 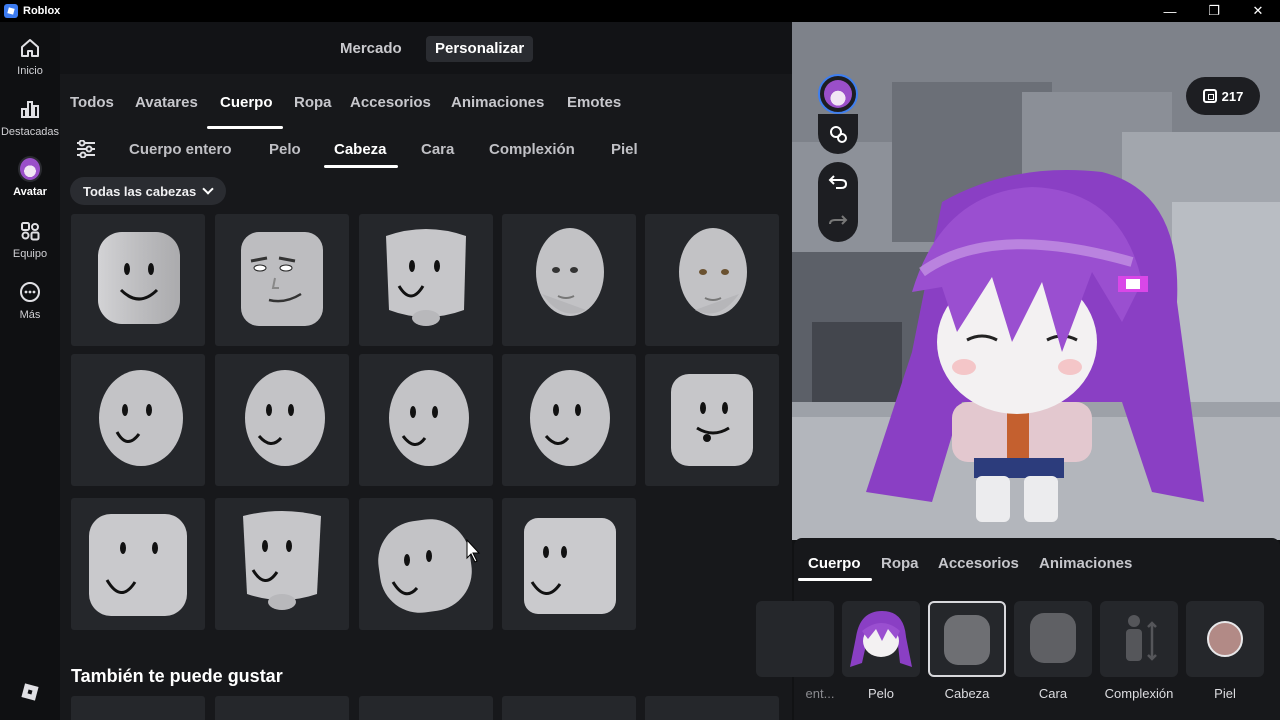 What do you see at coordinates (1232, 96) in the screenshot?
I see `robux-amount: 217` at bounding box center [1232, 96].